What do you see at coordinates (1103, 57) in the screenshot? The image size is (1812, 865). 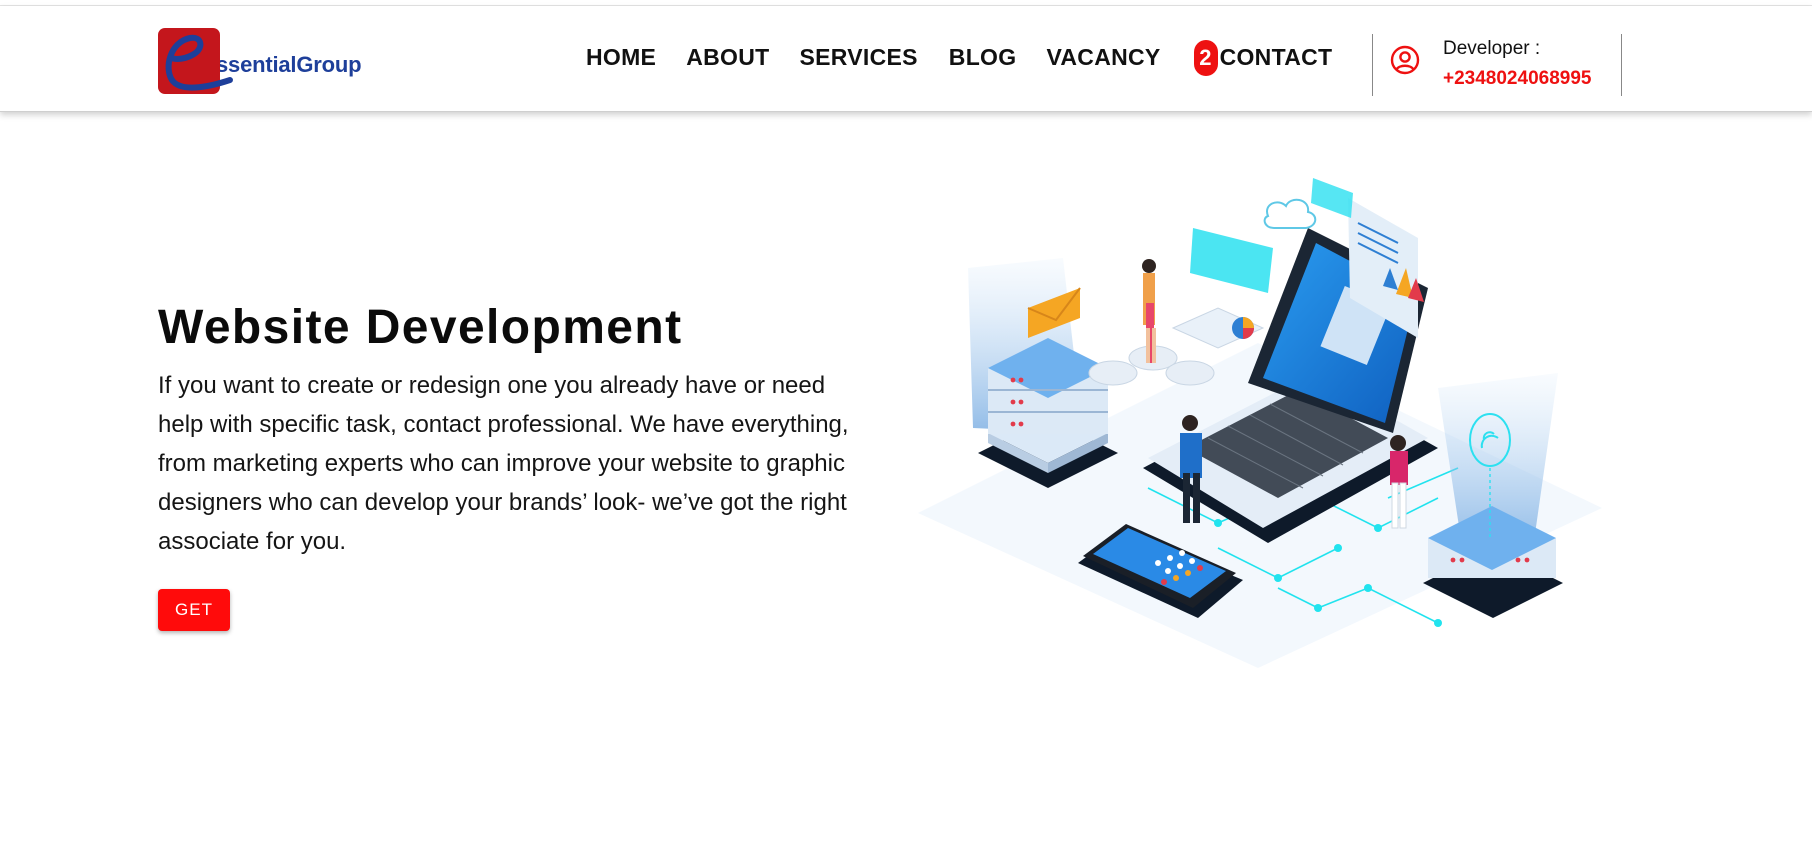 I see `nav-vacancy-label: VACANCY` at bounding box center [1103, 57].